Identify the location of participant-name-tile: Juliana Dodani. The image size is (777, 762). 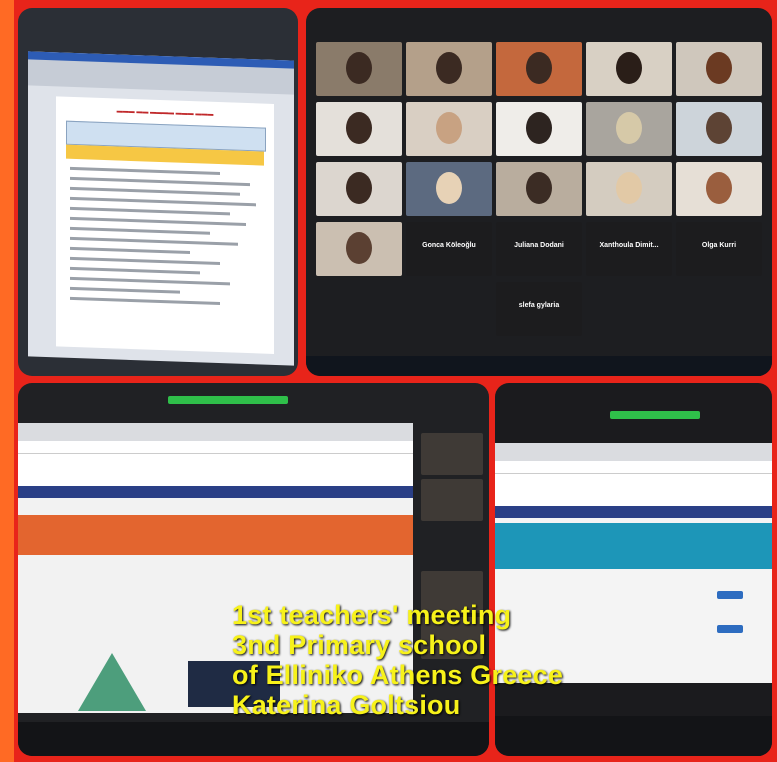
(539, 249).